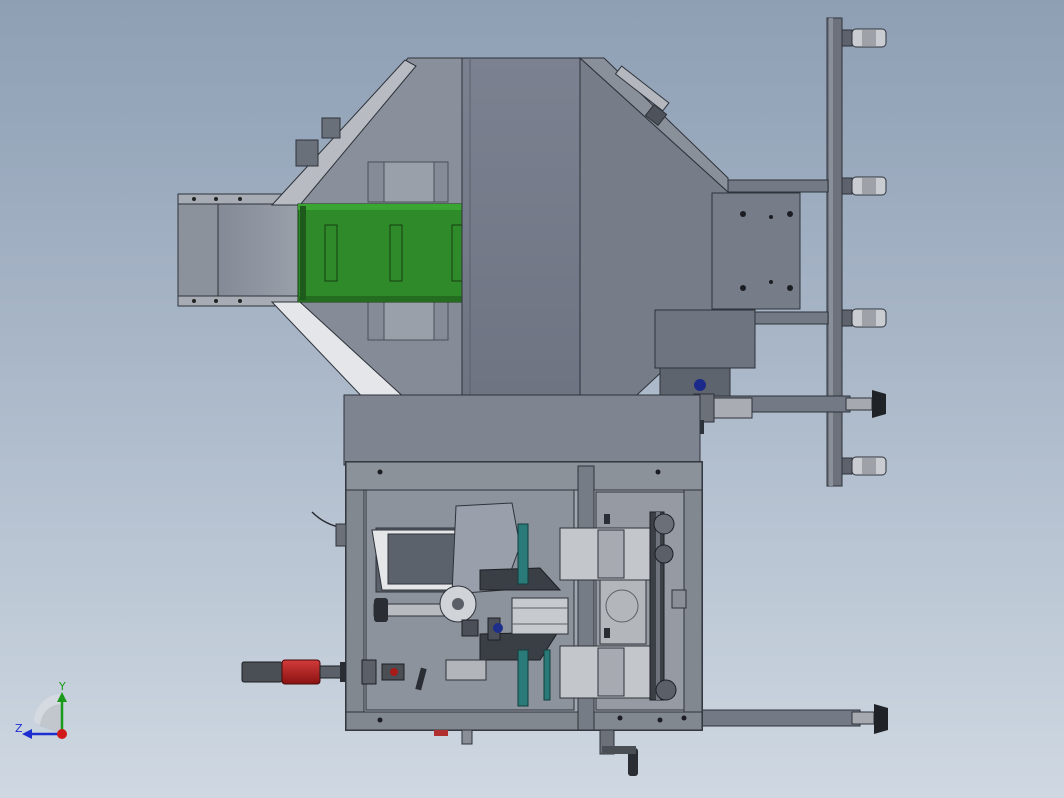  What do you see at coordinates (381, 253) in the screenshot?
I see `green-conveyor-belt` at bounding box center [381, 253].